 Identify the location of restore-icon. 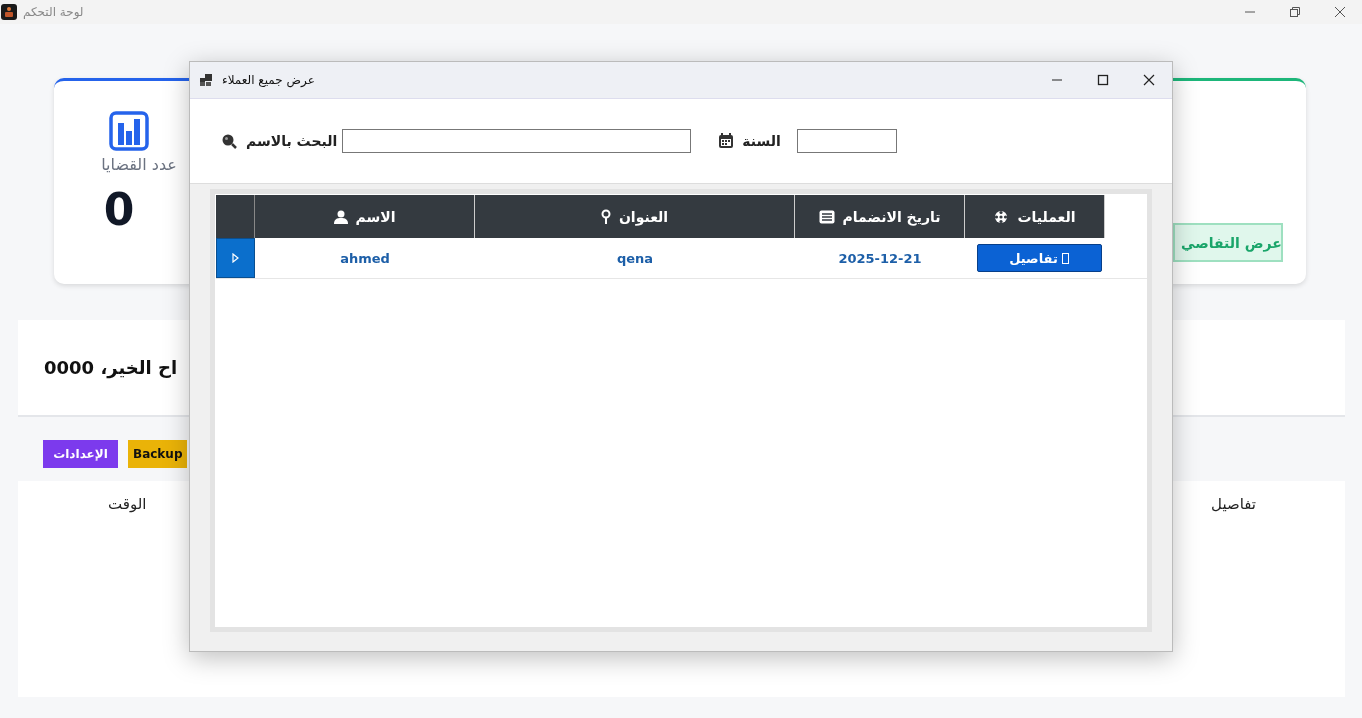
(1295, 12).